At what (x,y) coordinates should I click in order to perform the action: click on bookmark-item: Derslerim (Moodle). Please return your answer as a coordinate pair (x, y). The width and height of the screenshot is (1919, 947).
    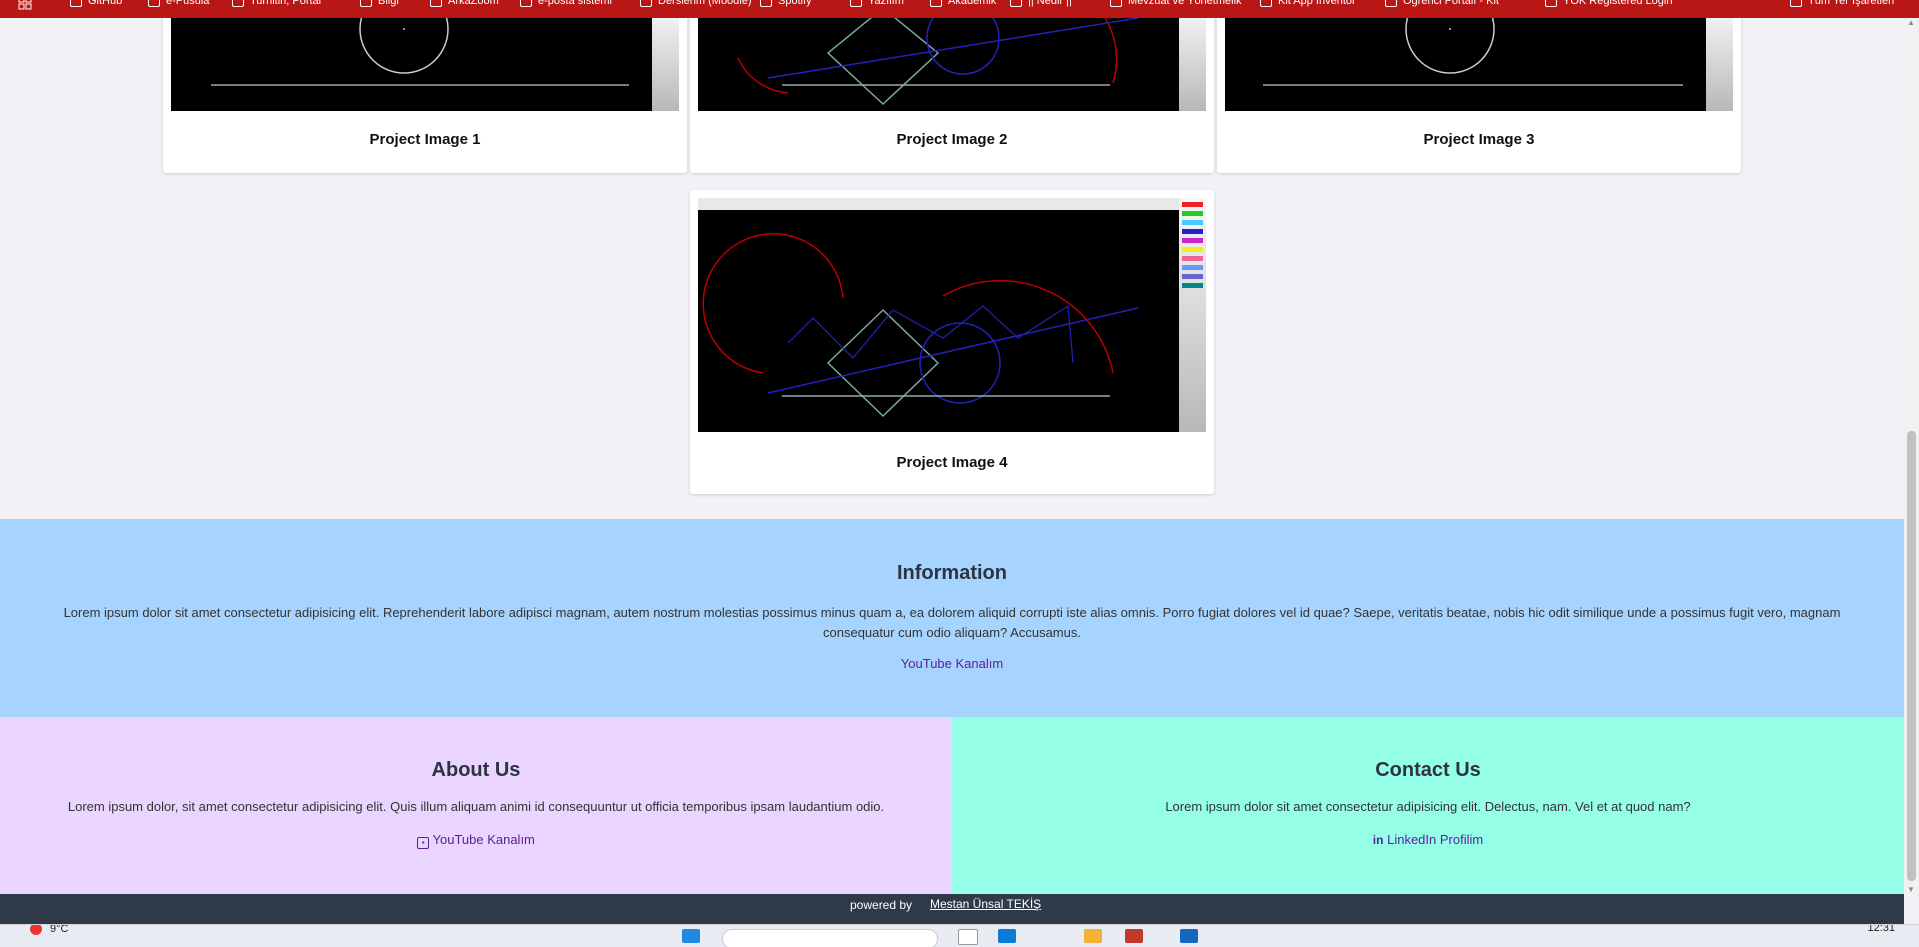
    Looking at the image, I should click on (696, 3).